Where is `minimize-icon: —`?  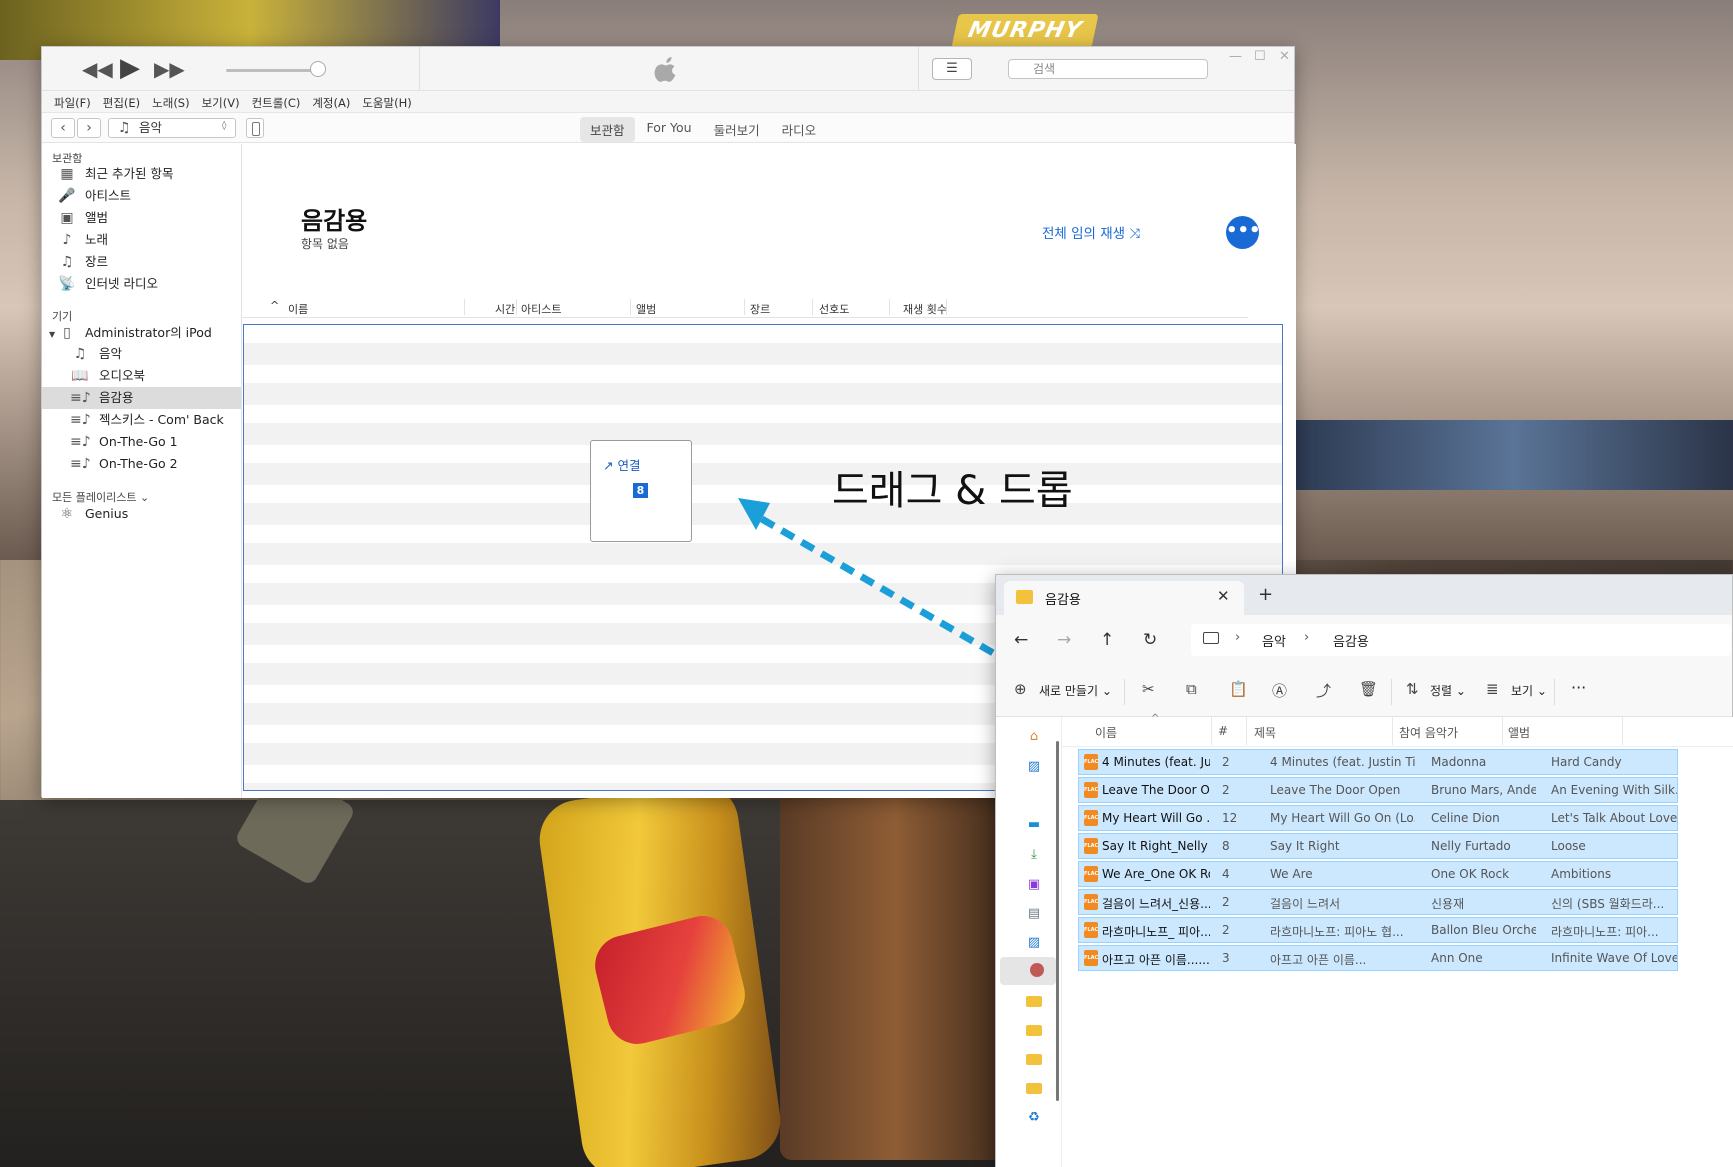
minimize-icon: — is located at coordinates (1235, 56).